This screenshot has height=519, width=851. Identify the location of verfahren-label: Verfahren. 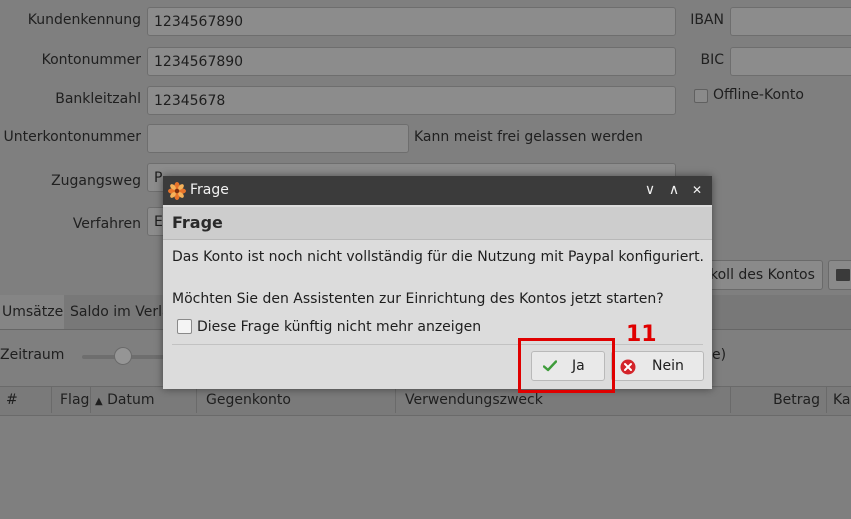
(106, 224).